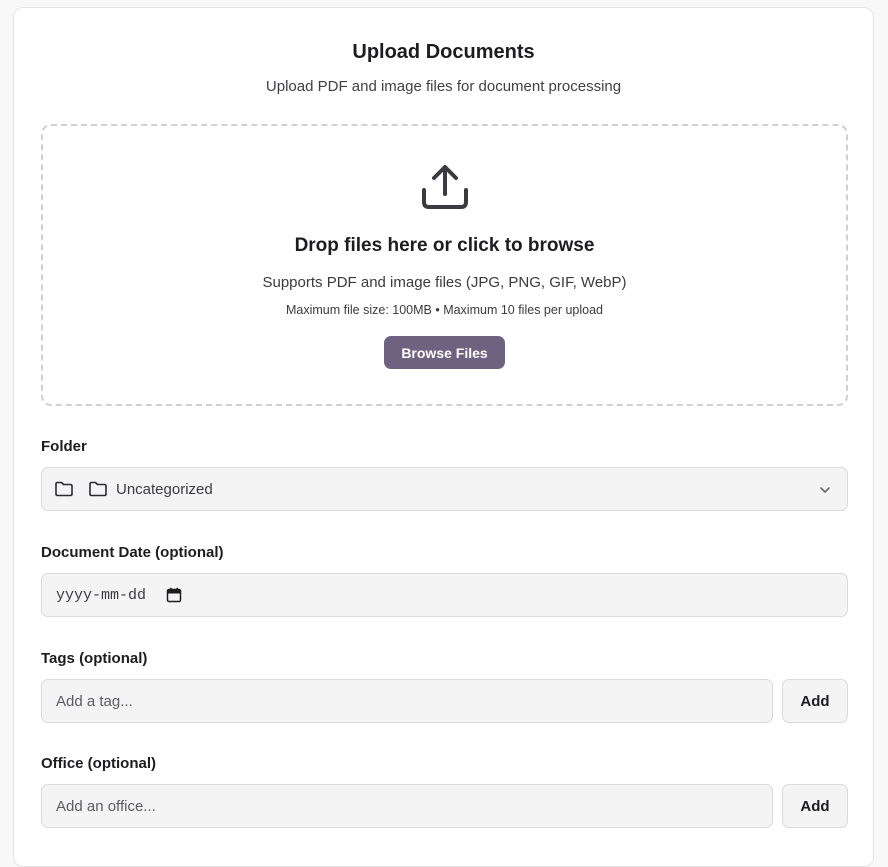  I want to click on dropzone-title: Drop files here or click to browse, so click(444, 245).